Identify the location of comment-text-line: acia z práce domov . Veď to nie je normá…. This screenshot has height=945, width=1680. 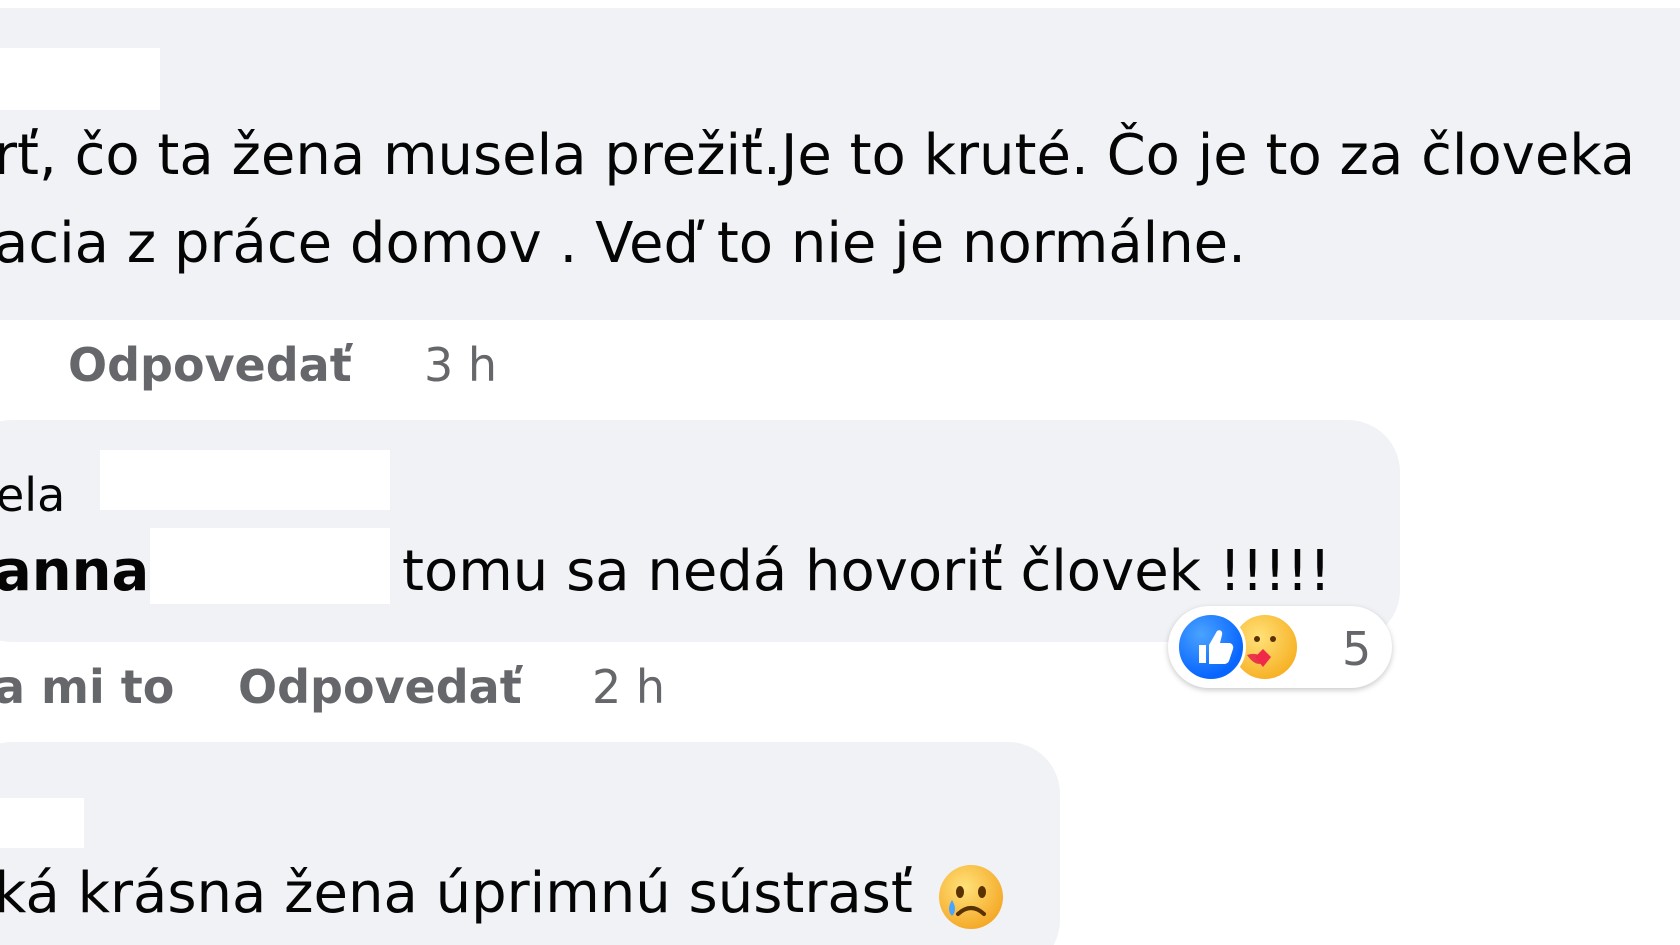
(623, 243).